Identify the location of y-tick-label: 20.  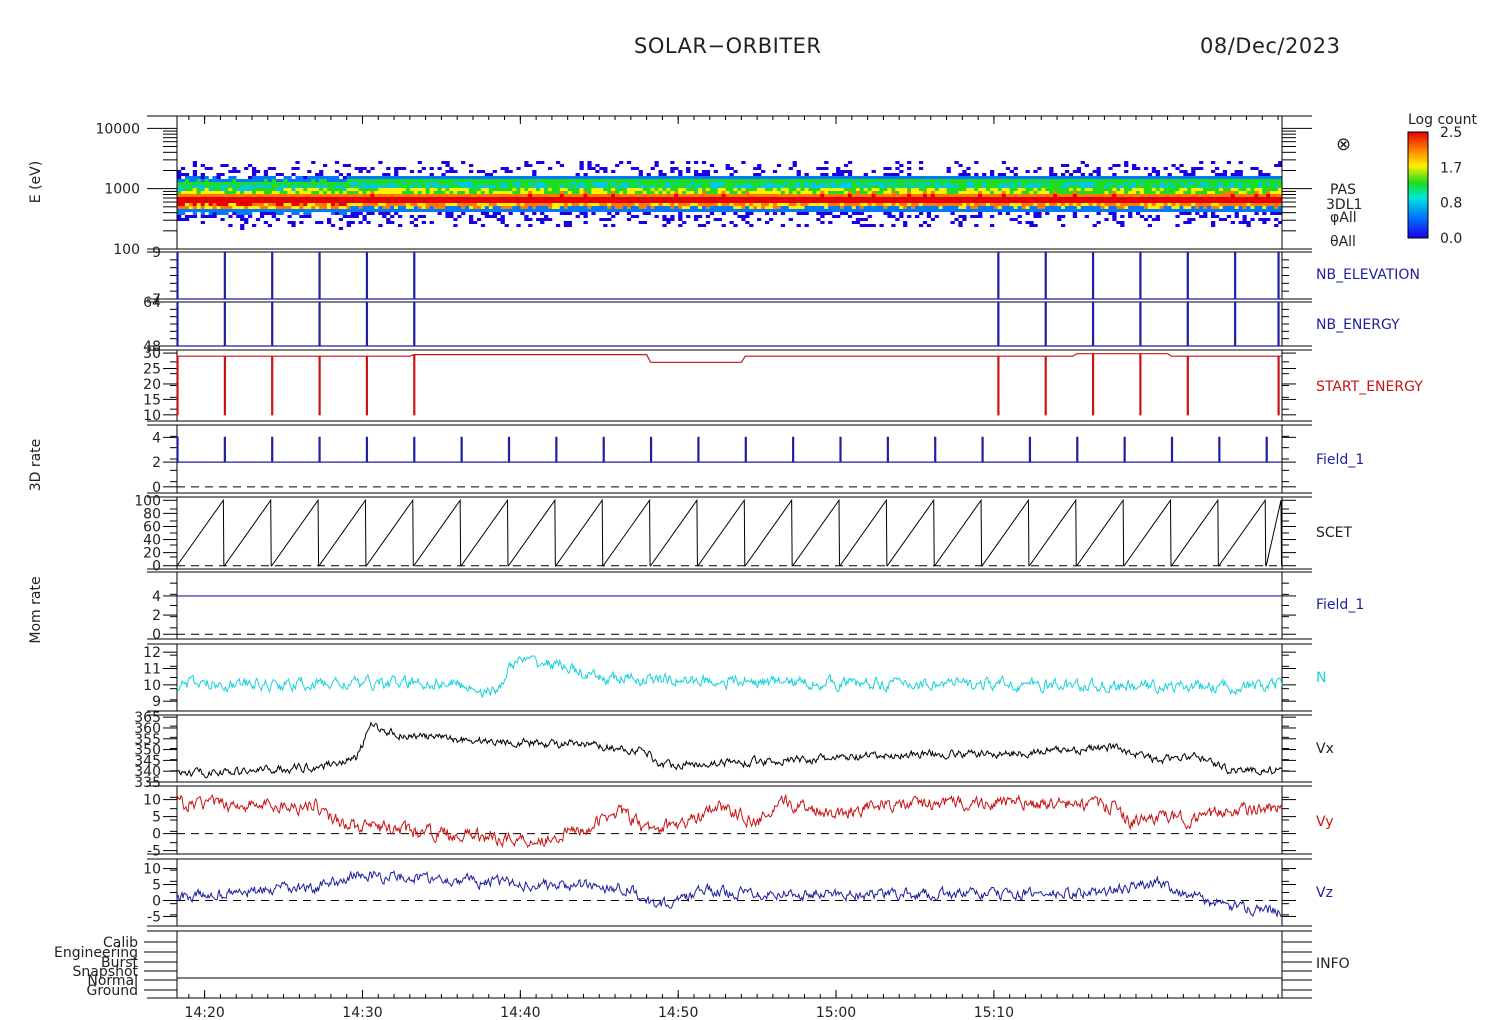
(152, 385).